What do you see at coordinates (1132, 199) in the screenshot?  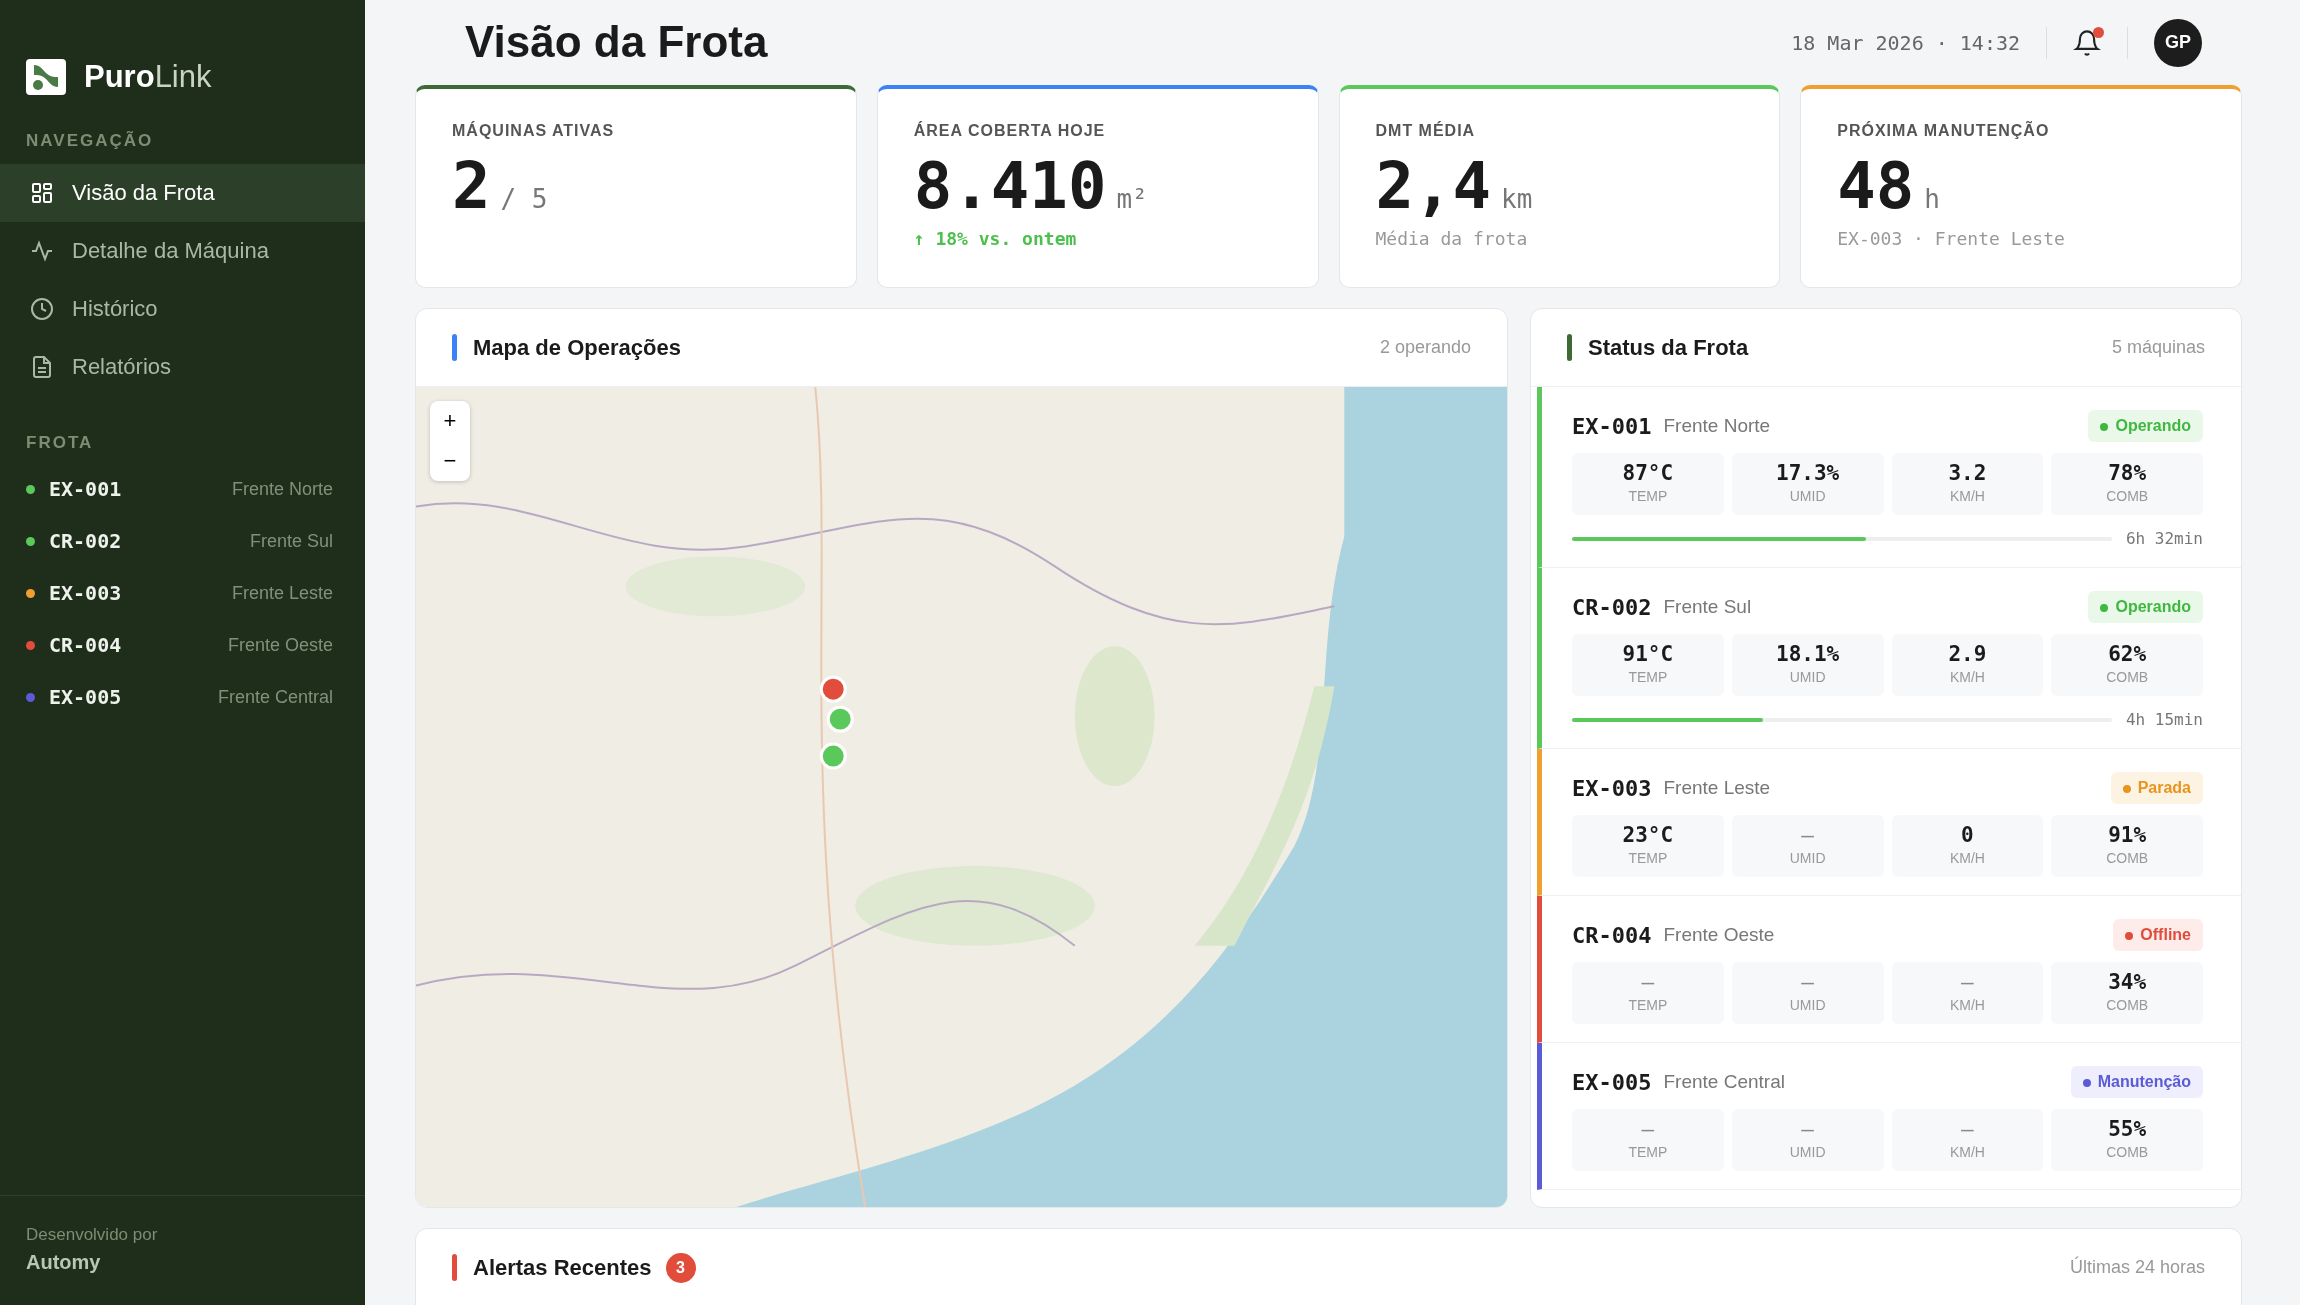 I see `kpi-unit: m²` at bounding box center [1132, 199].